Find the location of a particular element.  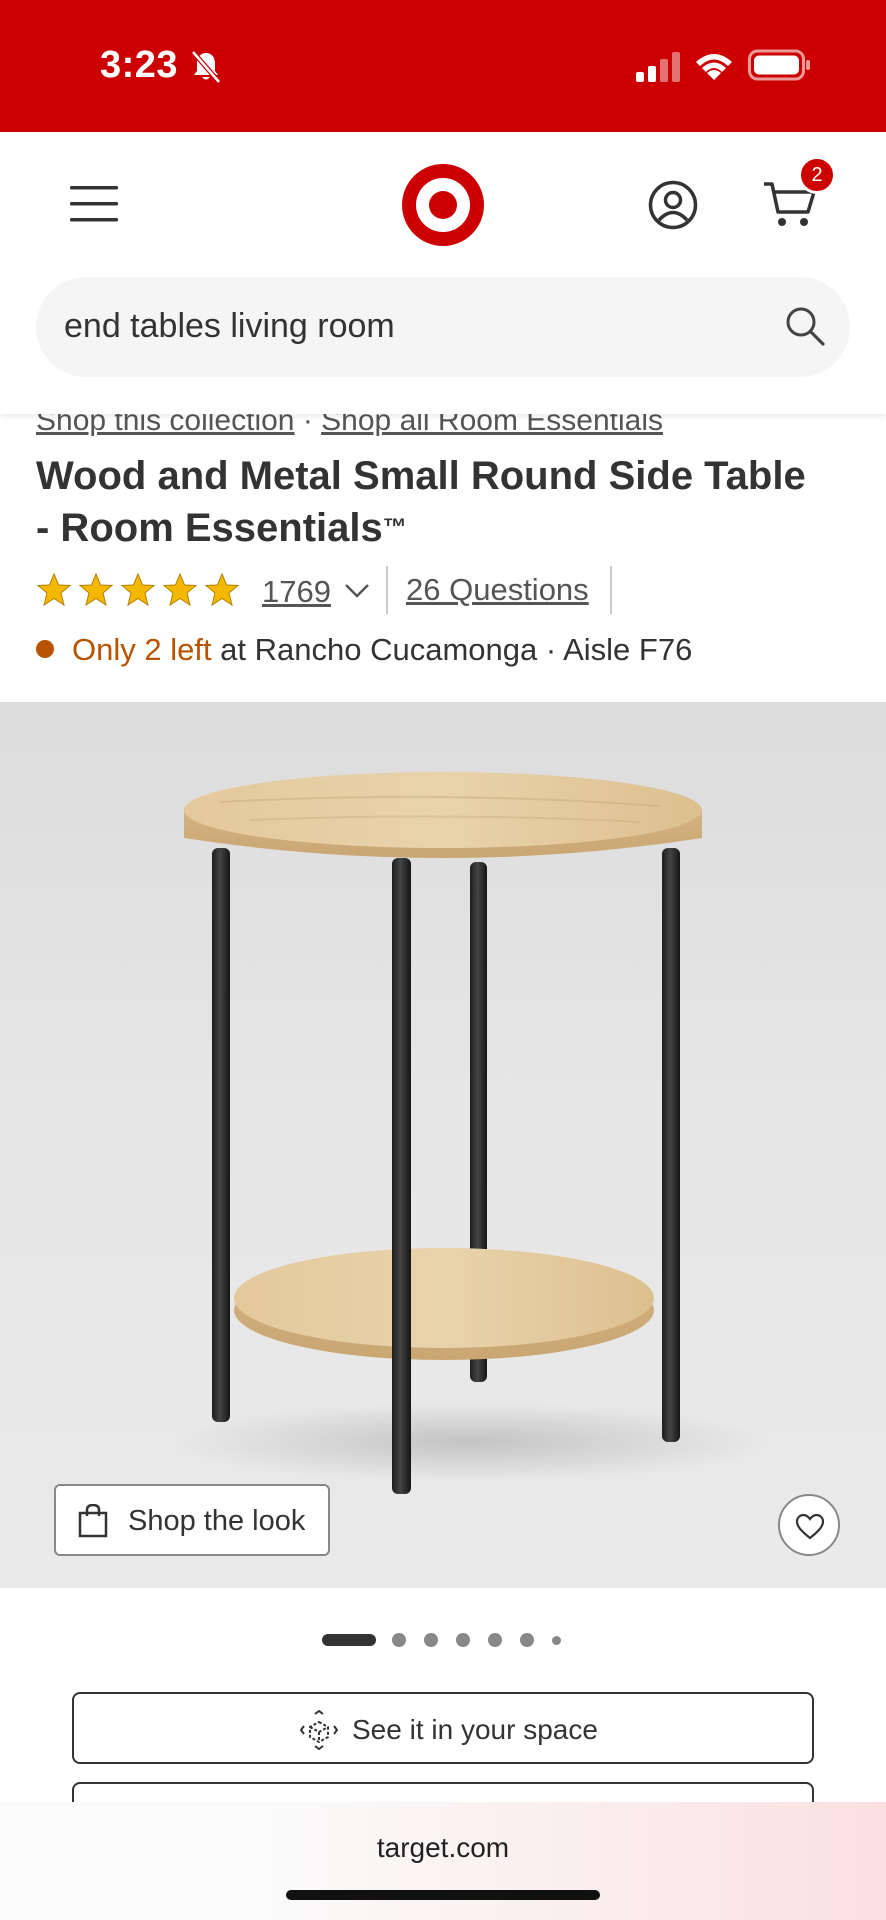

star-rating is located at coordinates (141, 592).